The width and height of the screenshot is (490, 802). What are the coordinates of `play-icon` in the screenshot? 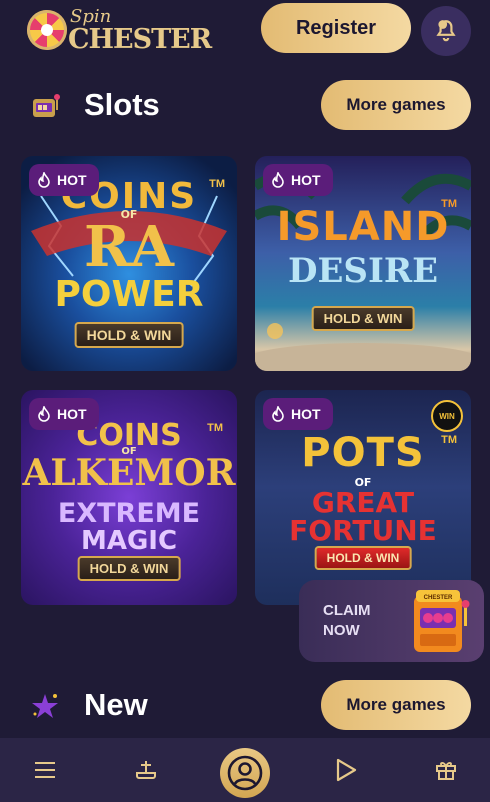 It's located at (346, 770).